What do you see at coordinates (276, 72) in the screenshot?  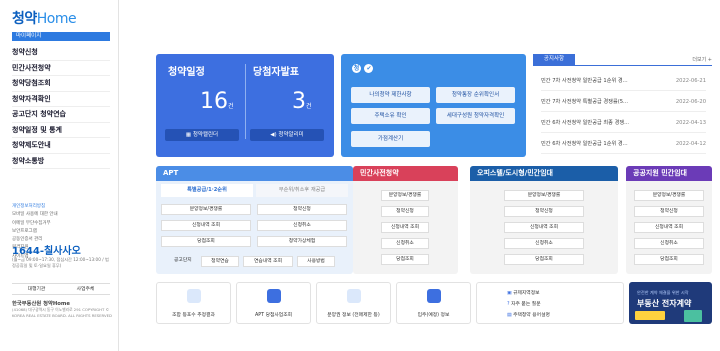 I see `winner-title: 당첨자발표` at bounding box center [276, 72].